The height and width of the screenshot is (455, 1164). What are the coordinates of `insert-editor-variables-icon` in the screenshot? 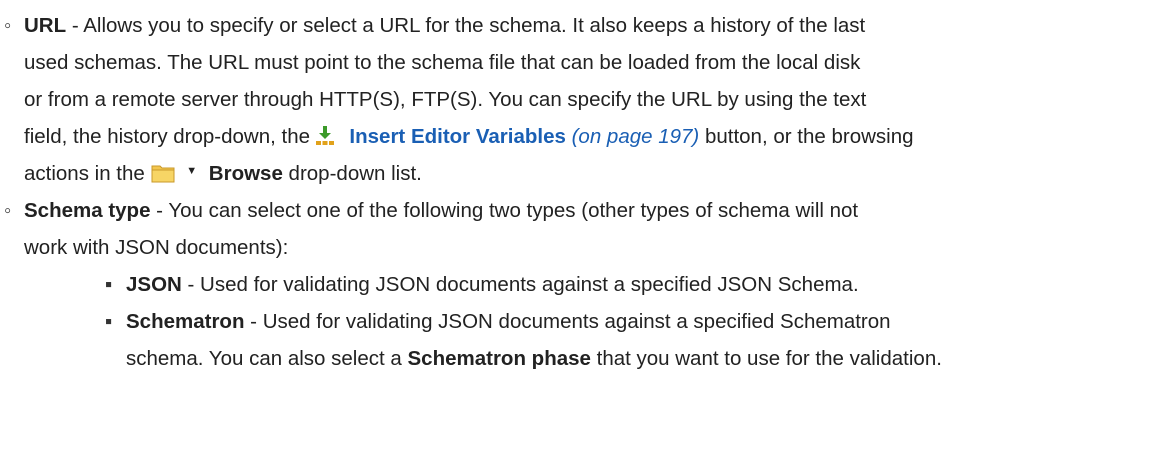 It's located at (324, 135).